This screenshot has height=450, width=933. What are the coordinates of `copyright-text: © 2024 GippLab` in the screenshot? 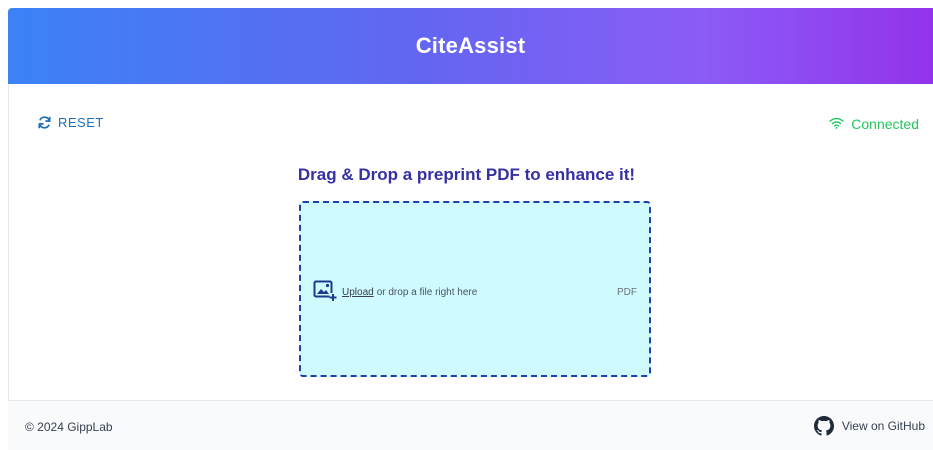 It's located at (69, 427).